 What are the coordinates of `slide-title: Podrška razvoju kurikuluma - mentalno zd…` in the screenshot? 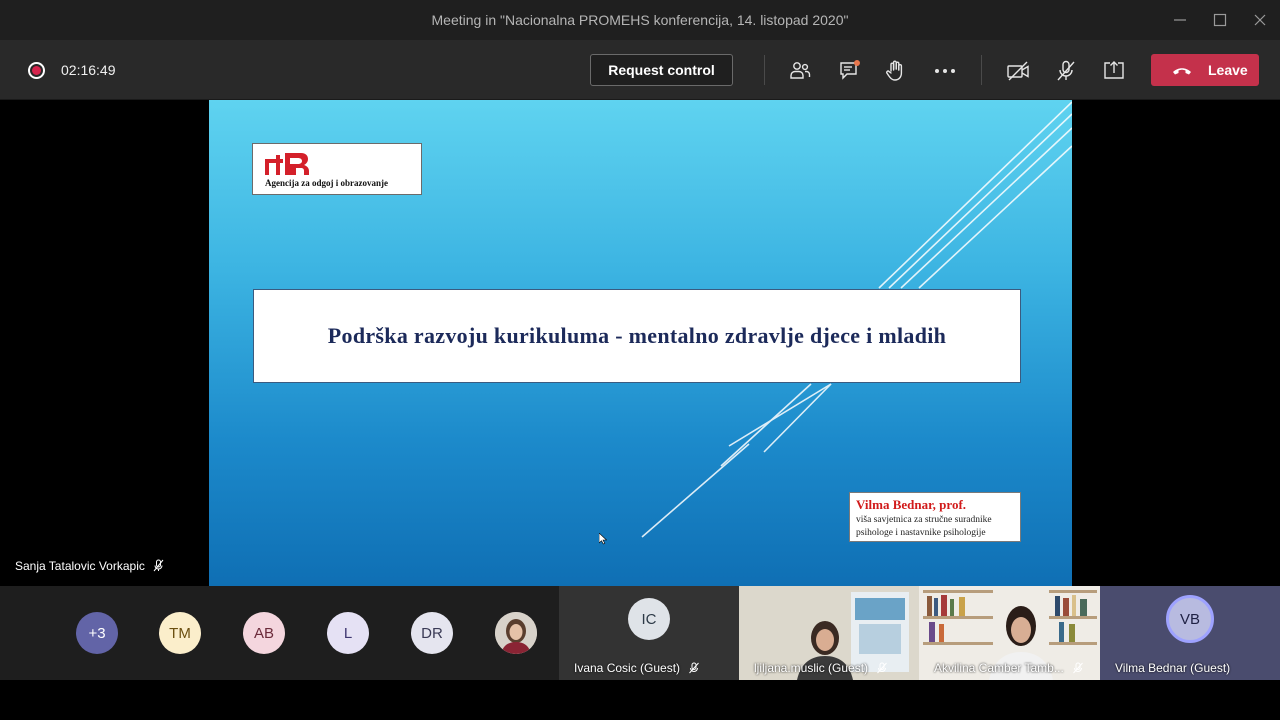 It's located at (637, 335).